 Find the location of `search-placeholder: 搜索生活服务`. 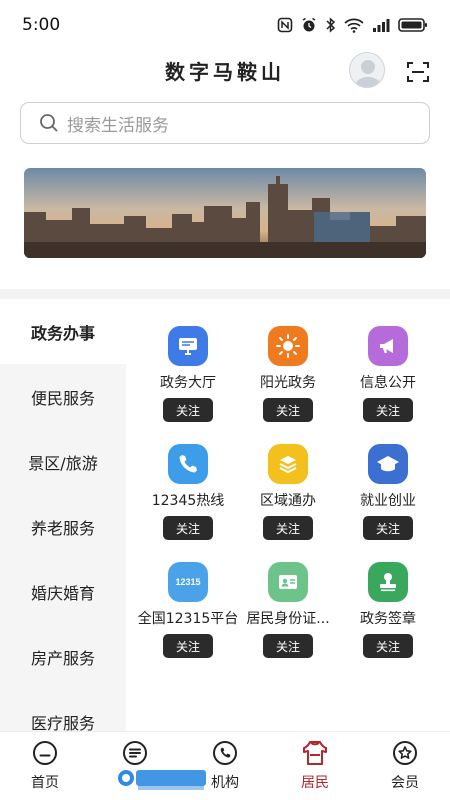

search-placeholder: 搜索生活服务 is located at coordinates (118, 125).